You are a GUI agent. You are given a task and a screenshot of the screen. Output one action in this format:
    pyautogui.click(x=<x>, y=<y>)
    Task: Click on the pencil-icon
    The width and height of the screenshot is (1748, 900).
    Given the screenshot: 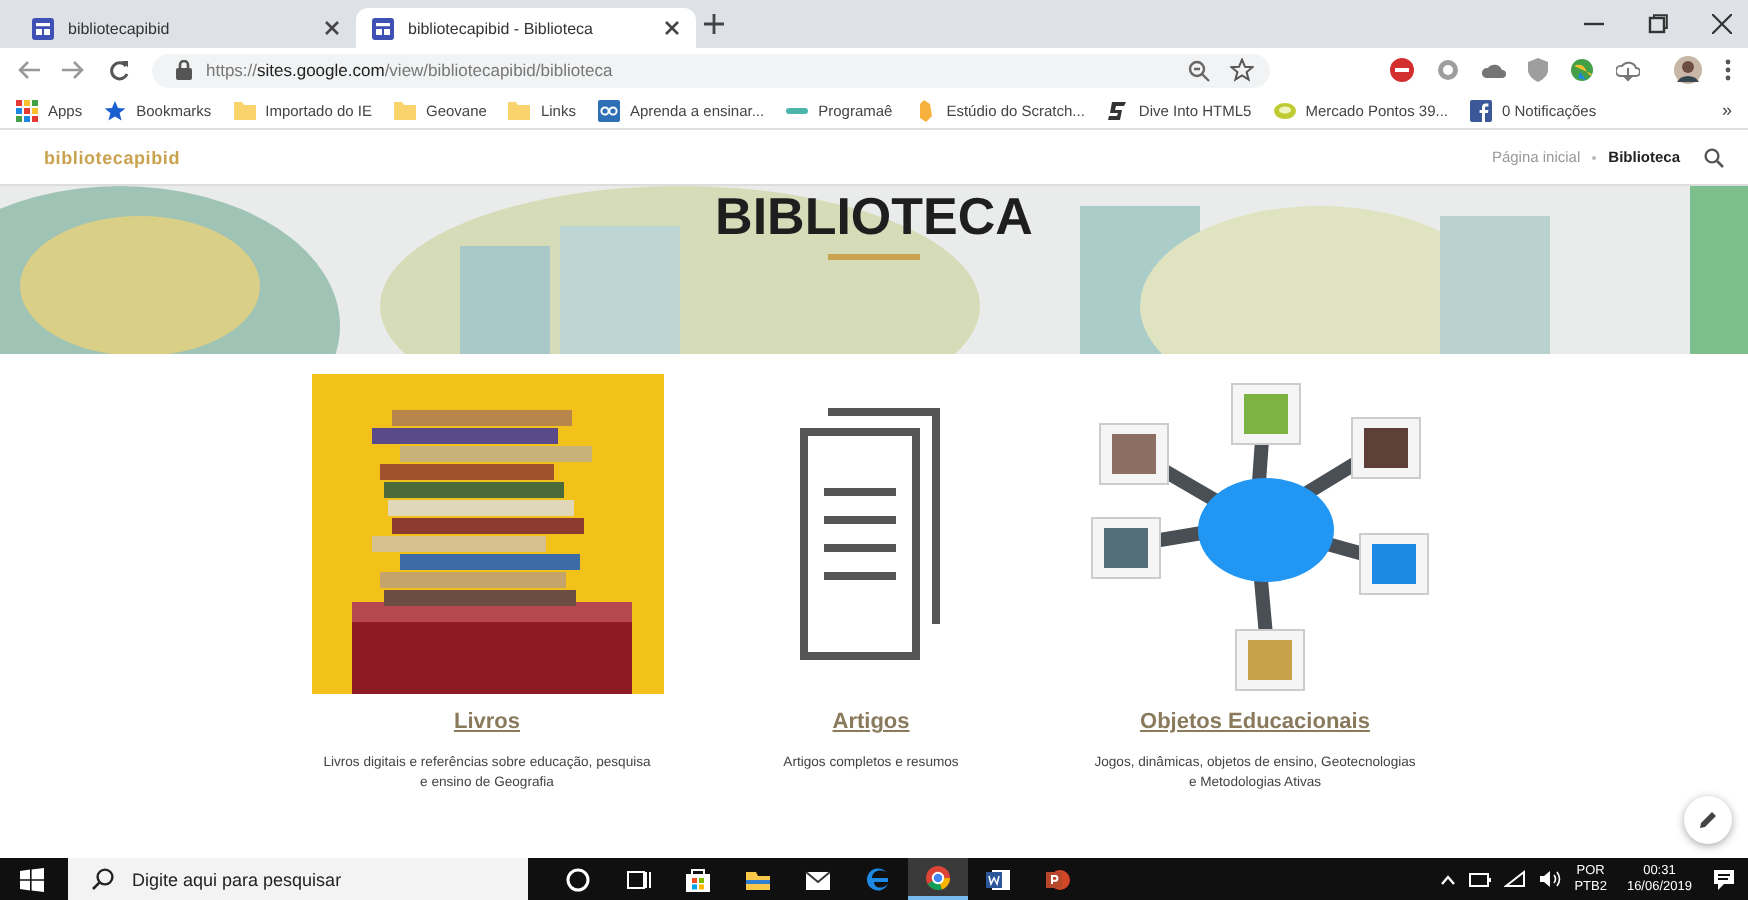 What is the action you would take?
    pyautogui.click(x=1708, y=820)
    